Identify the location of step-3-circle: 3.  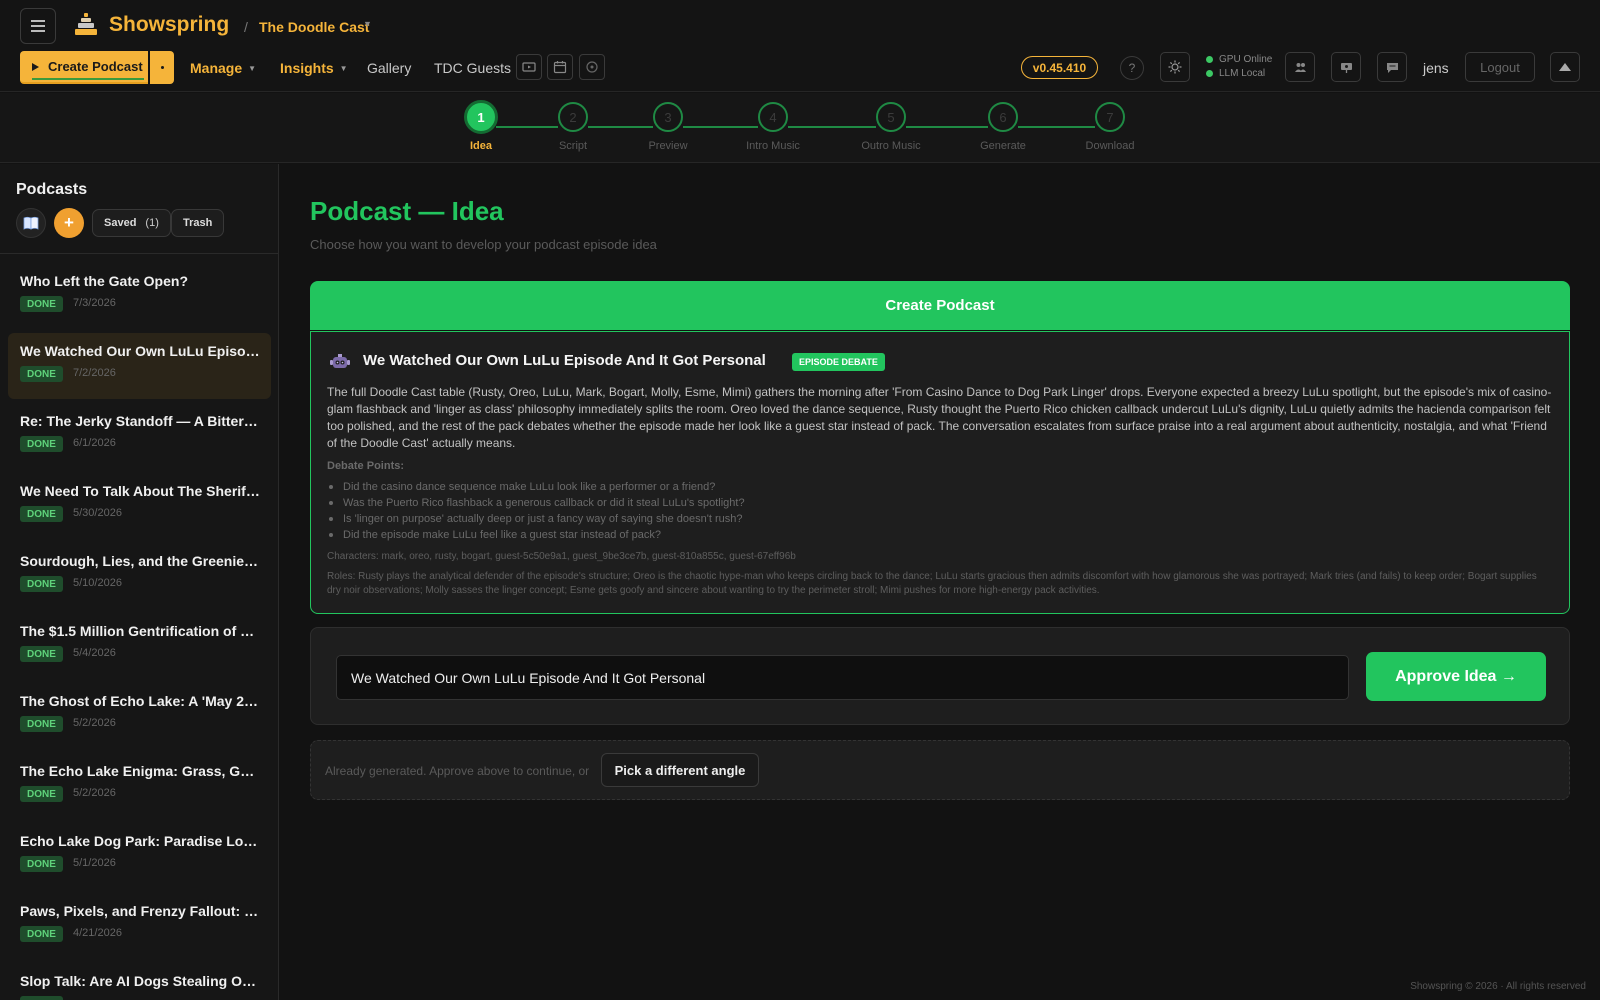
(668, 117).